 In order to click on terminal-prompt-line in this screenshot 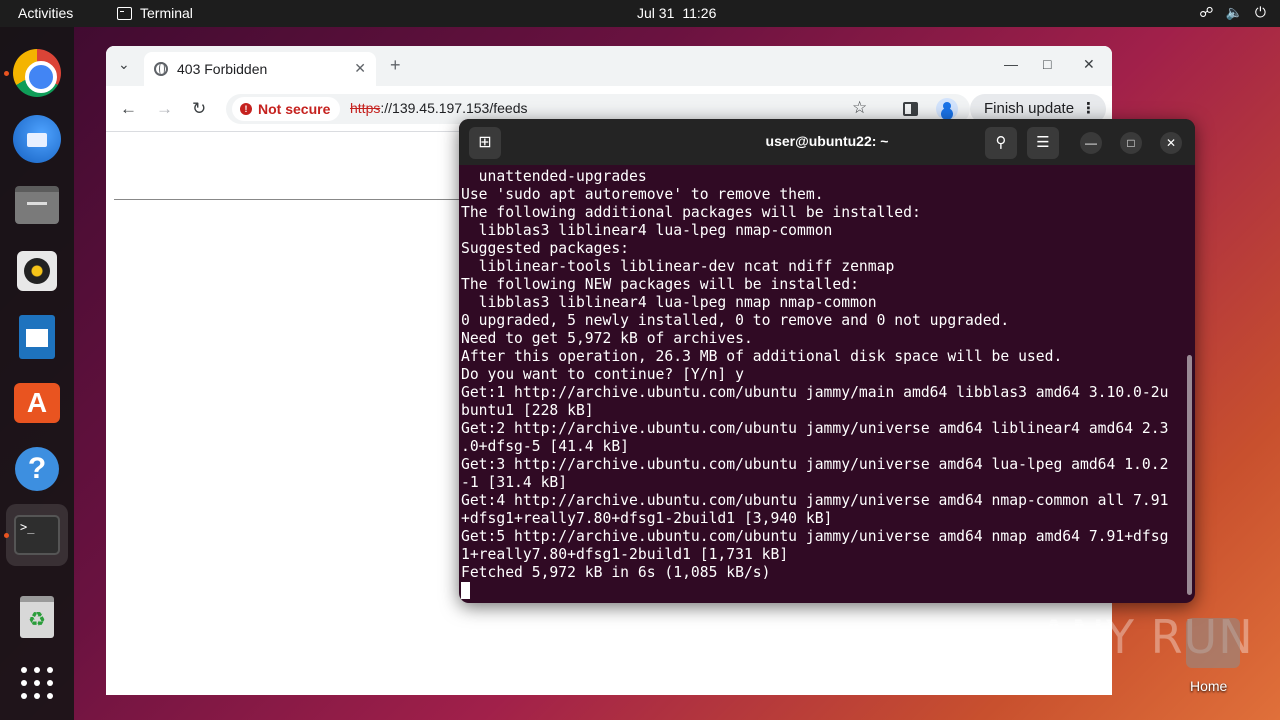, I will do `click(822, 591)`.